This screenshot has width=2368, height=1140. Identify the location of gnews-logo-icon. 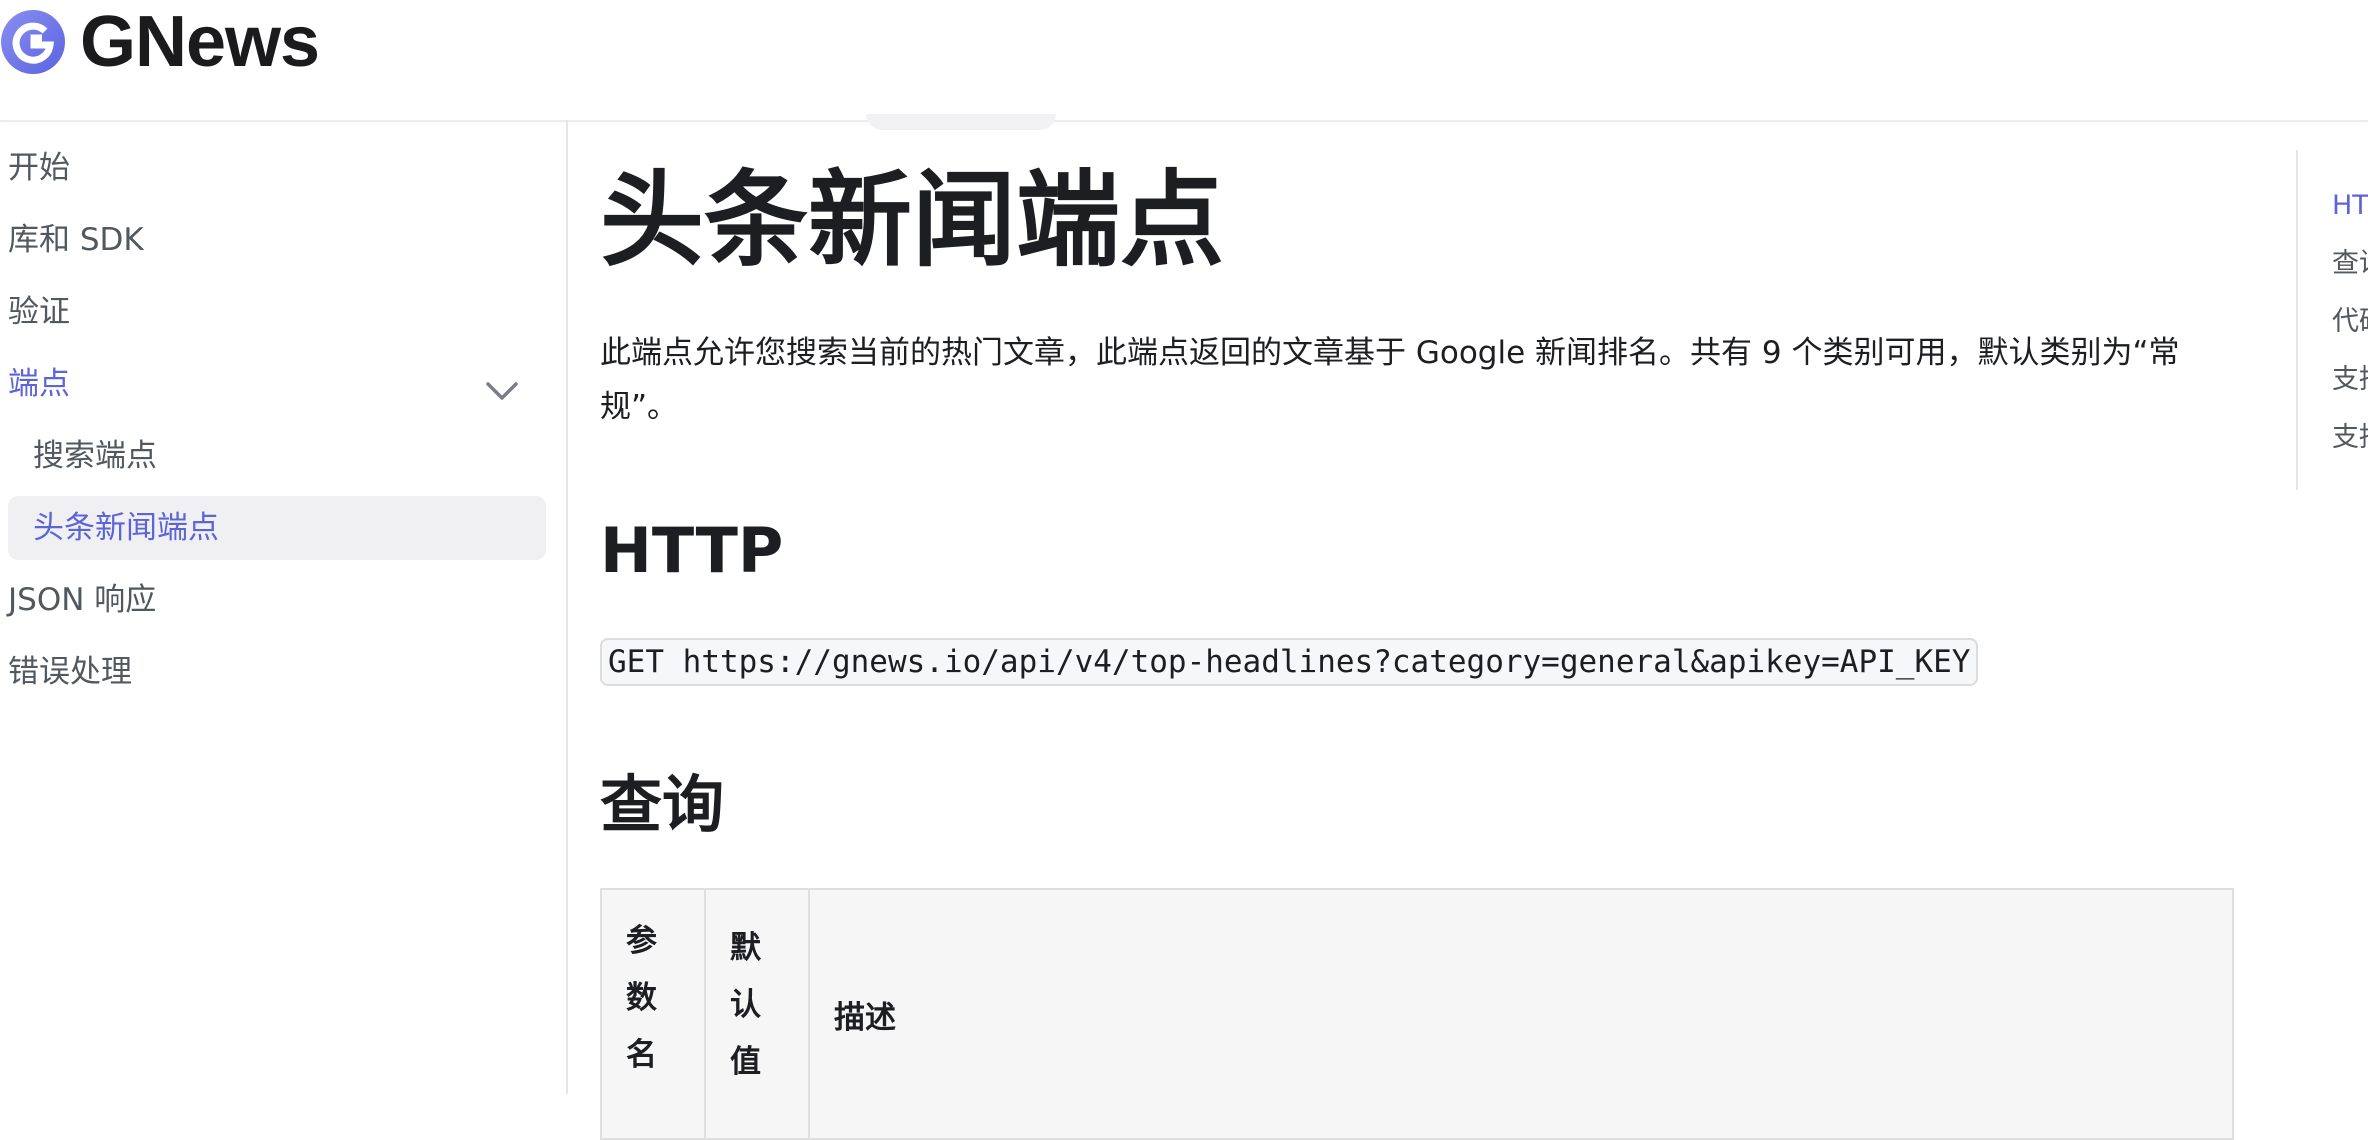
(33, 42).